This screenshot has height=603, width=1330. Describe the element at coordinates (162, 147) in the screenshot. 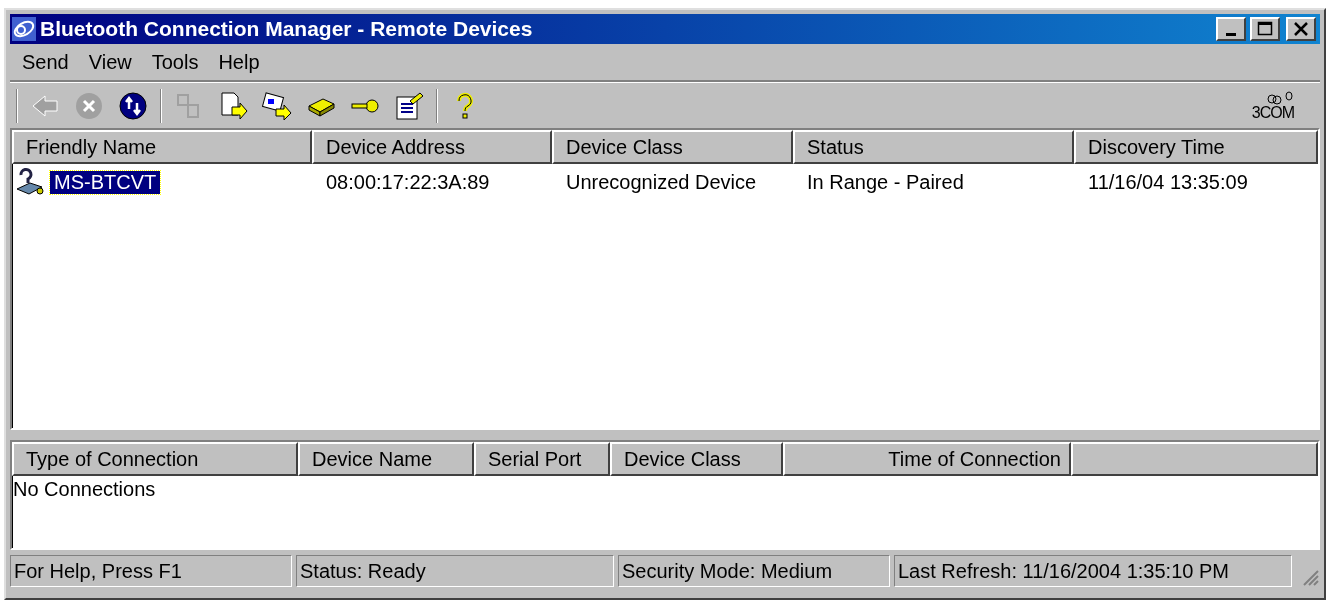

I see `column-header: Friendly Name` at that location.